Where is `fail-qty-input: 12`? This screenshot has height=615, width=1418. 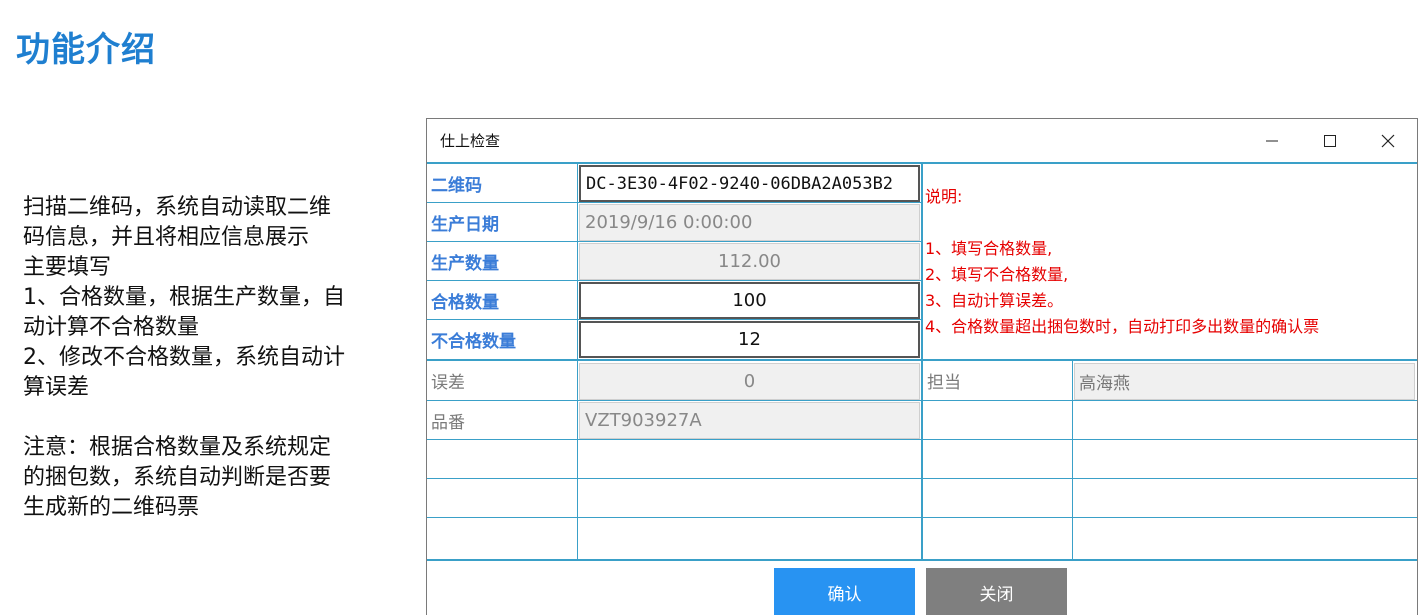
fail-qty-input: 12 is located at coordinates (749, 339).